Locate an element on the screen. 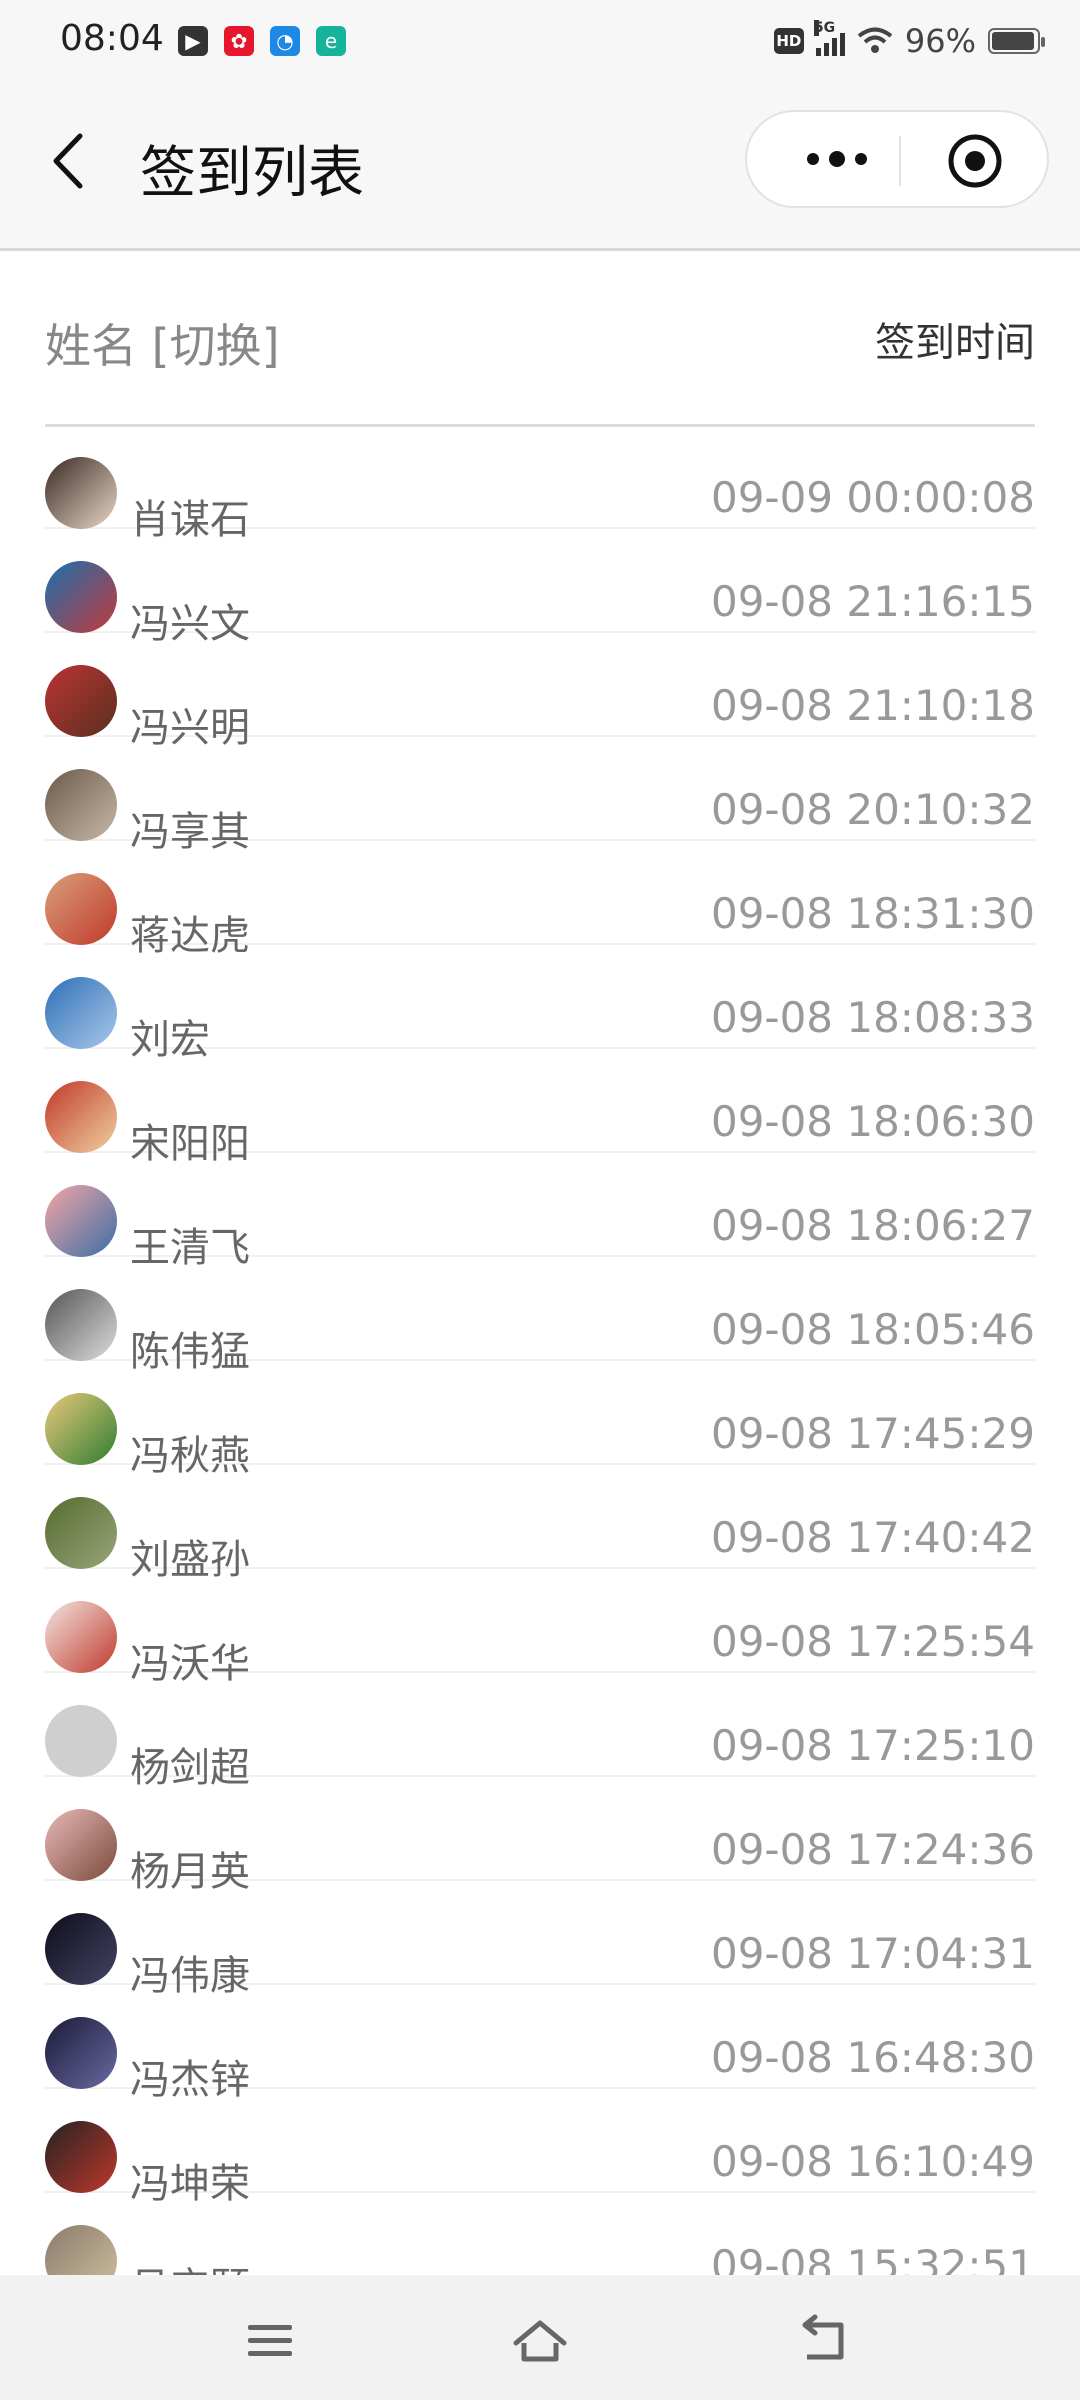  list-item: 刘盛孙 09-08 17:40:42 is located at coordinates (540, 1524).